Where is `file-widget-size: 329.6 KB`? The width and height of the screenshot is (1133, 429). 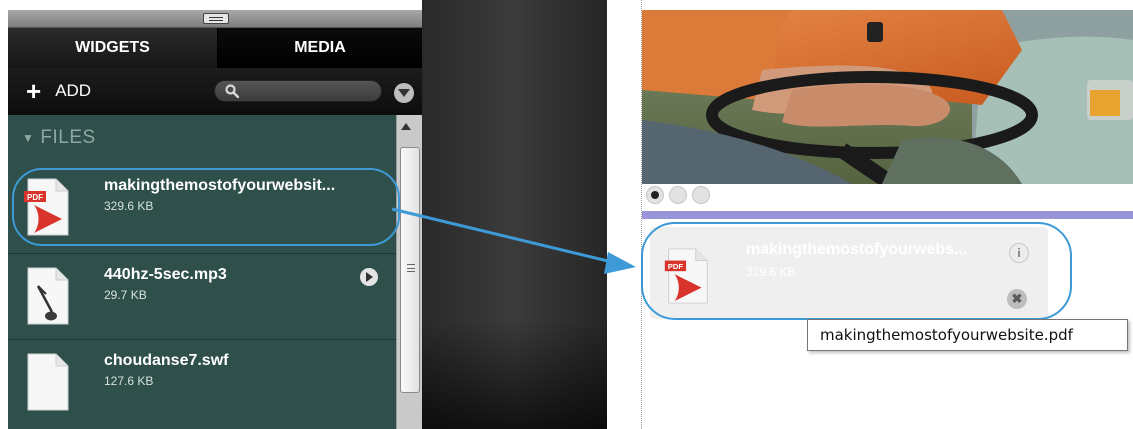
file-widget-size: 329.6 KB is located at coordinates (771, 272).